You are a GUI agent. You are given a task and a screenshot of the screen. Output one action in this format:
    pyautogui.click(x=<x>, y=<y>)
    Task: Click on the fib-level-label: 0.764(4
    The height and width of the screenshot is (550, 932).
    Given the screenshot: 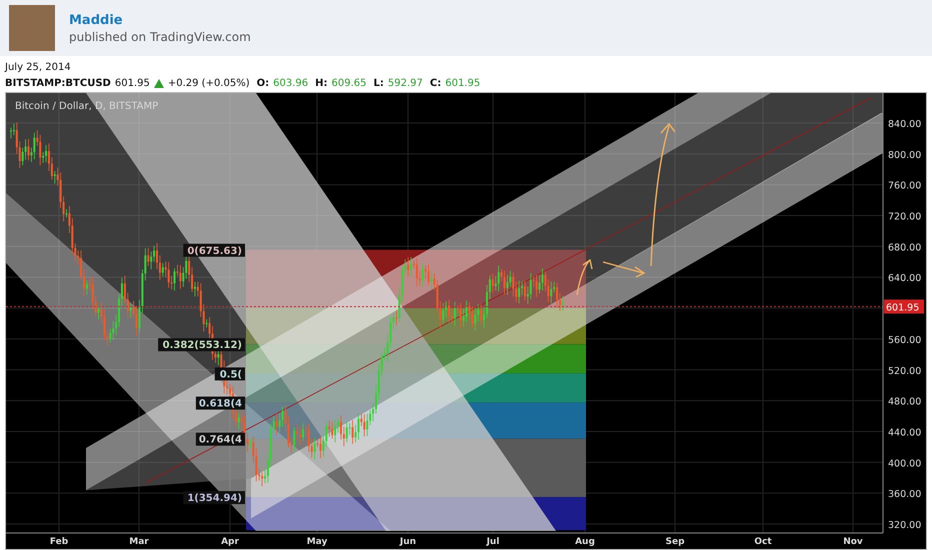 What is the action you would take?
    pyautogui.click(x=220, y=439)
    